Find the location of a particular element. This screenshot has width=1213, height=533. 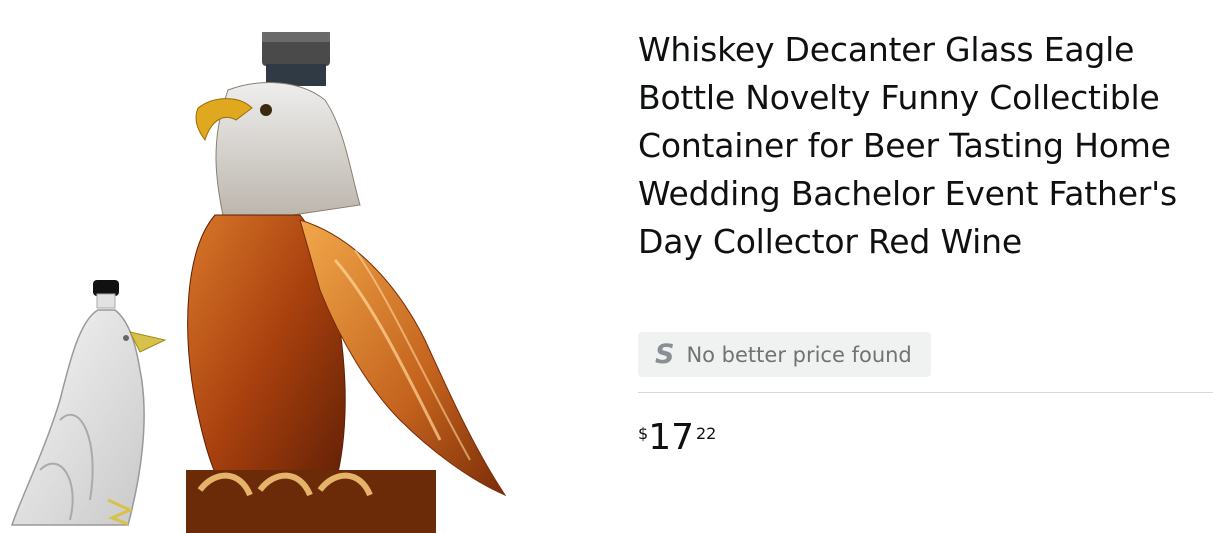

price-fraction: 22 is located at coordinates (706, 433).